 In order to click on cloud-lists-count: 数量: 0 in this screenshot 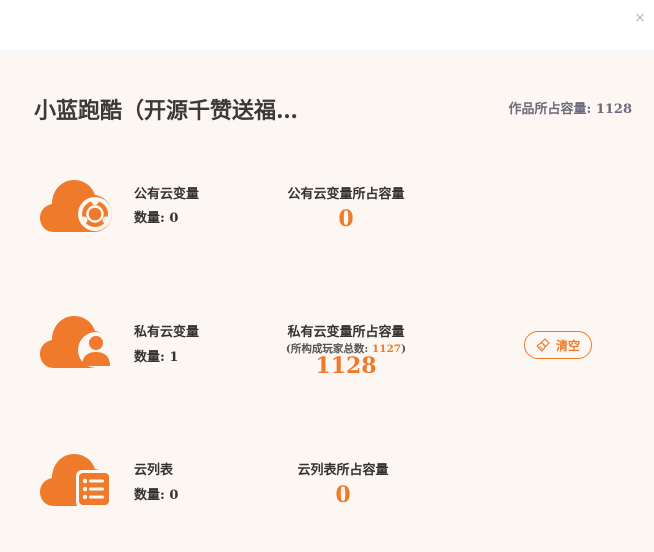, I will do `click(156, 495)`.